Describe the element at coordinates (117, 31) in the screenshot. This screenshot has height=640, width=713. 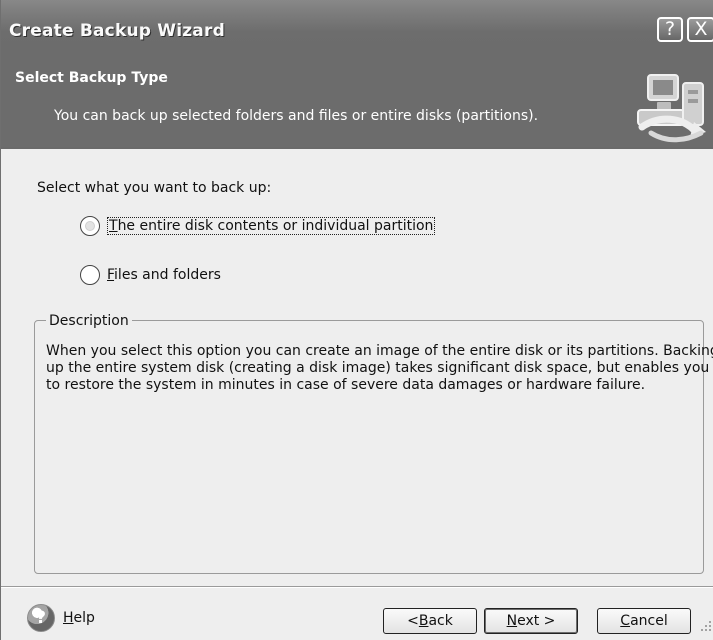
I see `window-title: Create Backup Wizard` at that location.